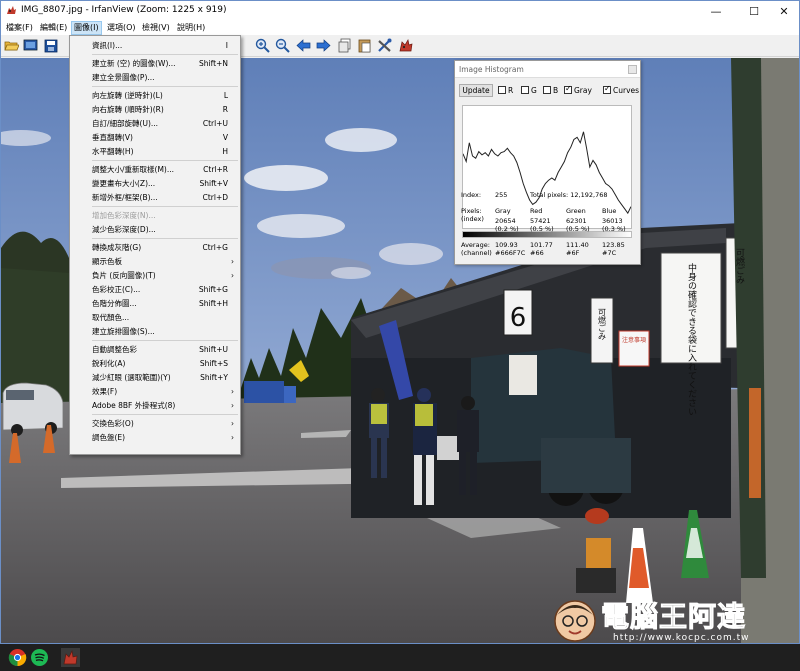 This screenshot has width=800, height=671. What do you see at coordinates (754, 11) in the screenshot?
I see `maximize-button: ☐` at bounding box center [754, 11].